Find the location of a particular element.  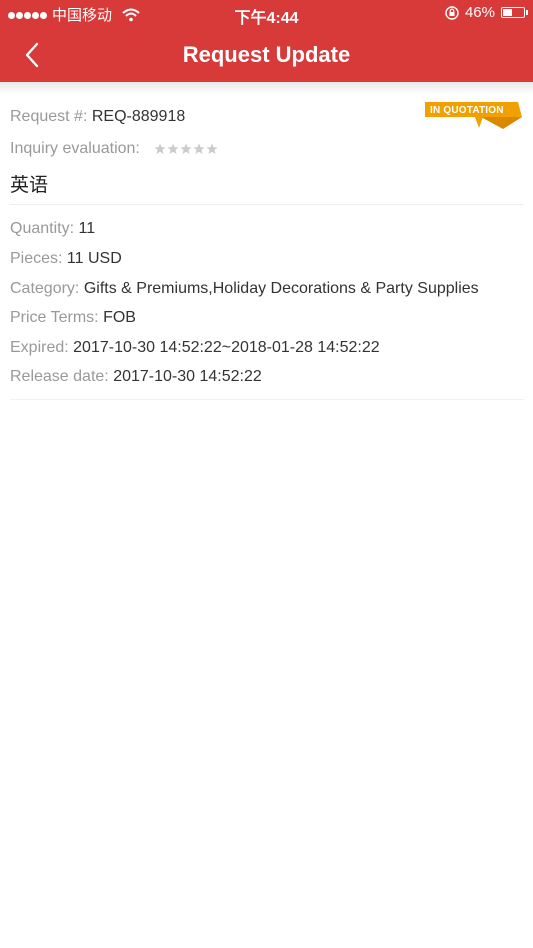

inquiry-evaluation-row: Inquiry evaluation: is located at coordinates (114, 149).